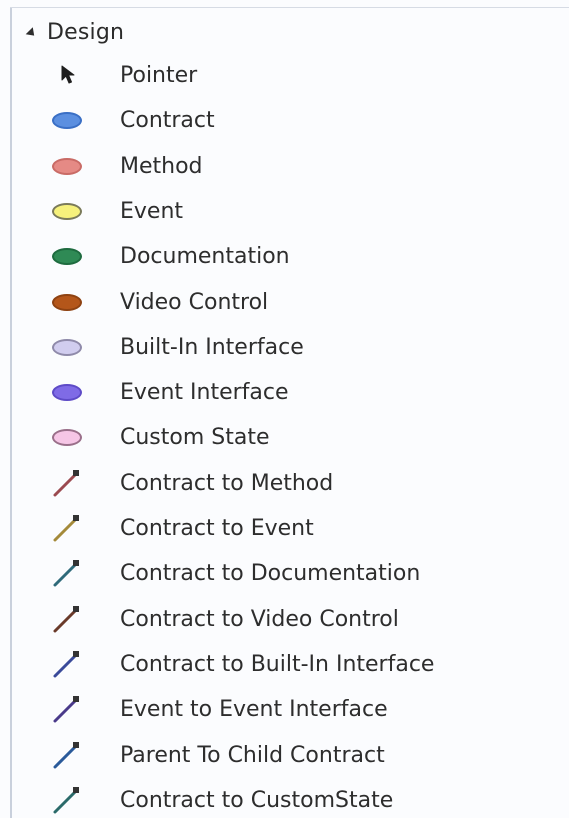  Describe the element at coordinates (252, 755) in the screenshot. I see `toolbox-item-label: Parent To Child Contract` at that location.